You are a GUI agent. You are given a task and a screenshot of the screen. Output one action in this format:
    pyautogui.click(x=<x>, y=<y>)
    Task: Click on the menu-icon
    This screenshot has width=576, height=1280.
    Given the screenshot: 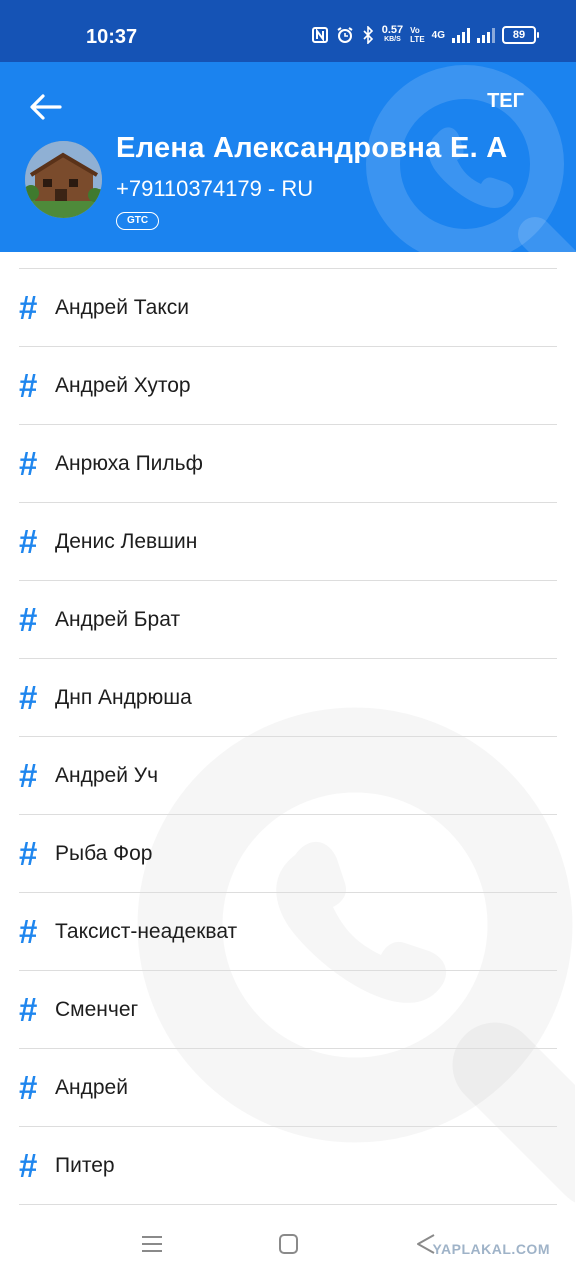 What is the action you would take?
    pyautogui.click(x=152, y=1244)
    